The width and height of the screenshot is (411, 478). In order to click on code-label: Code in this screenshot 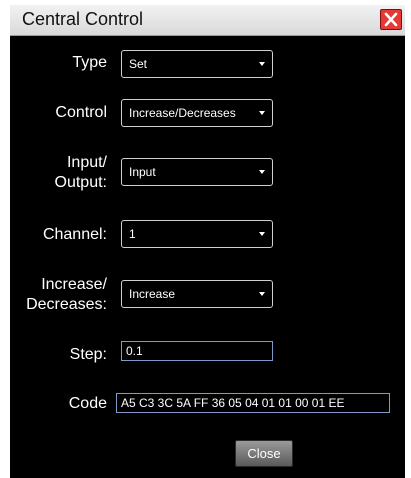, I will do `click(87, 403)`.